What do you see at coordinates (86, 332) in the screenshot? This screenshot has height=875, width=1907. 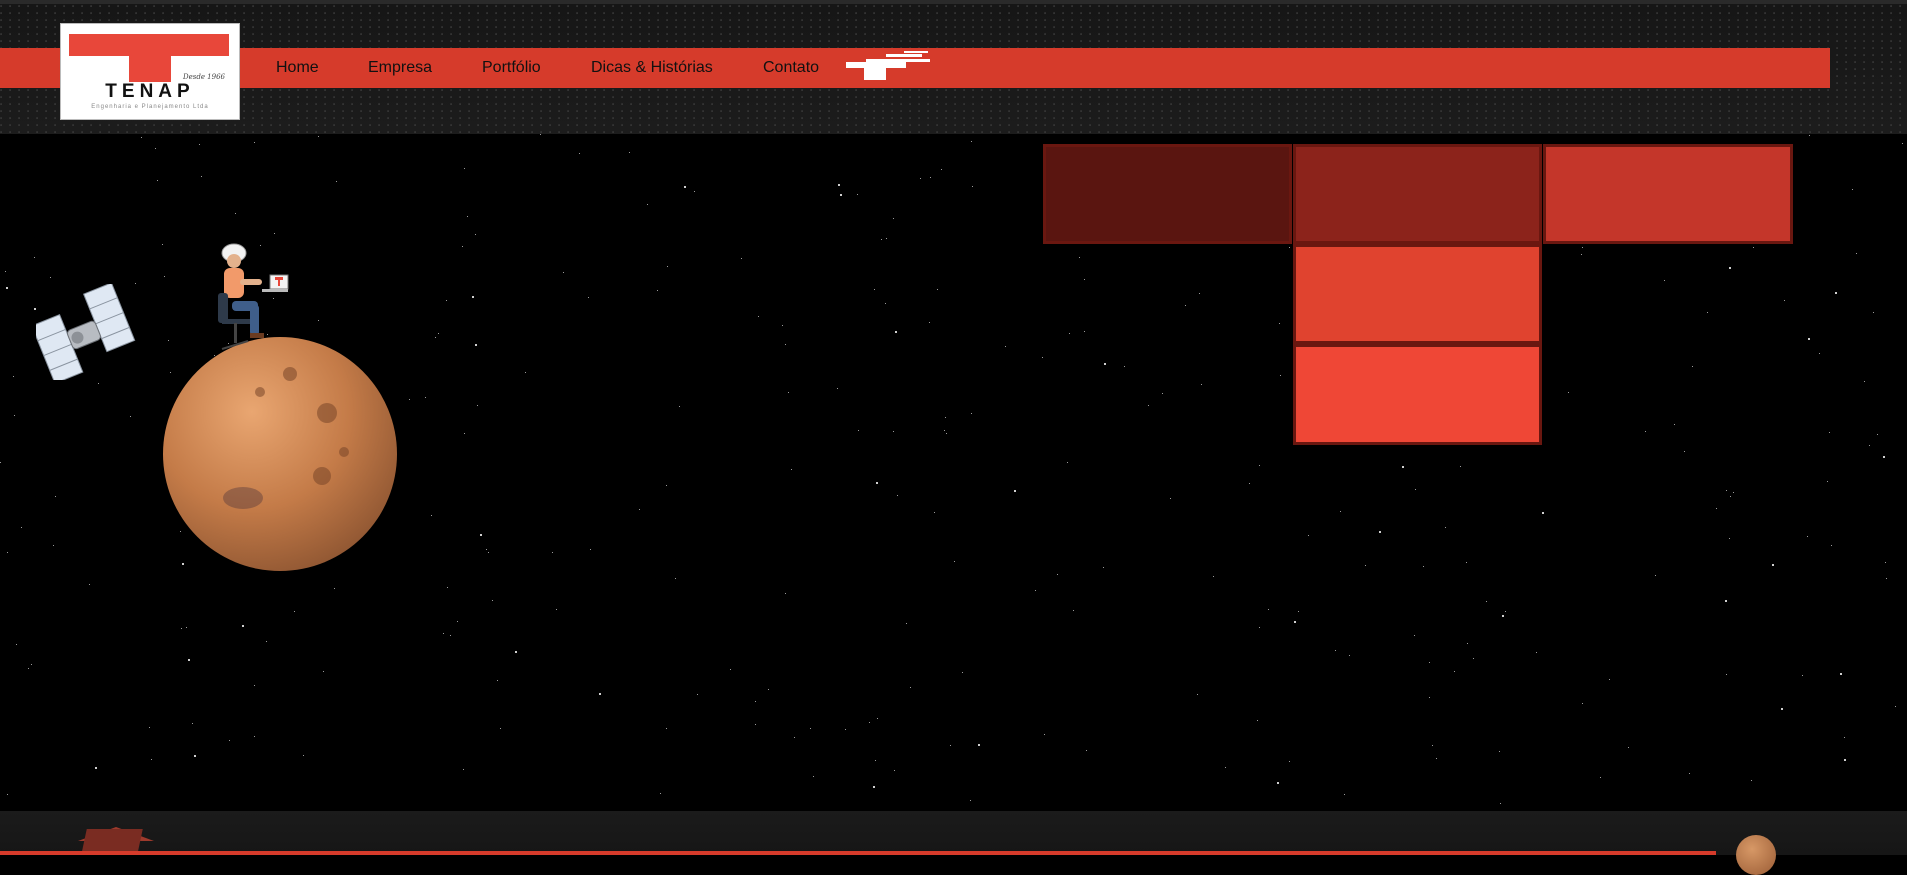 I see `satellite-icon` at bounding box center [86, 332].